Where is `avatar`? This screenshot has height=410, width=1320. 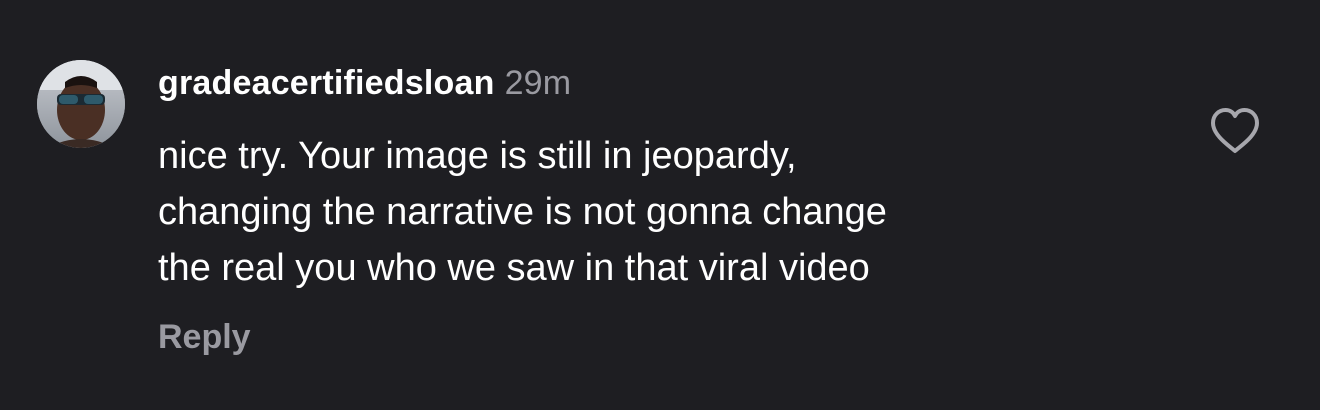 avatar is located at coordinates (81, 104).